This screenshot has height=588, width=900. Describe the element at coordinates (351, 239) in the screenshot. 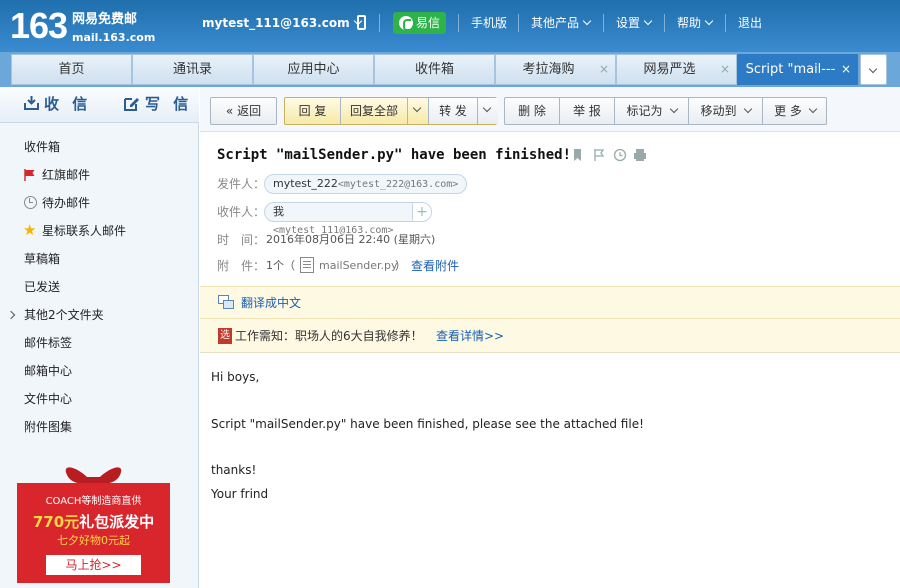

I see `time-value: 2016年08月06日 22:40 (星期六)` at that location.